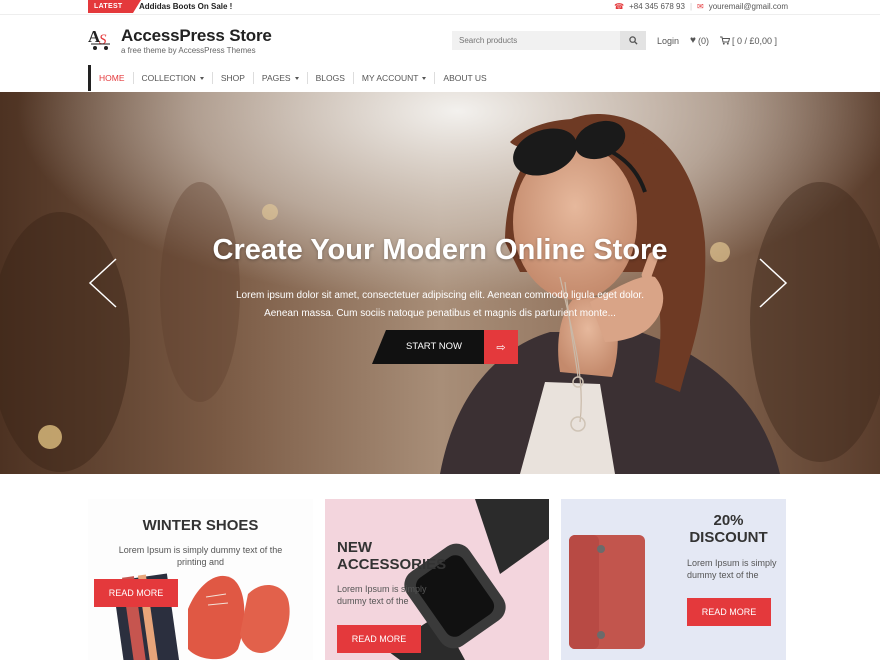 The height and width of the screenshot is (660, 880). I want to click on promo-title: WINTER SHOES, so click(200, 525).